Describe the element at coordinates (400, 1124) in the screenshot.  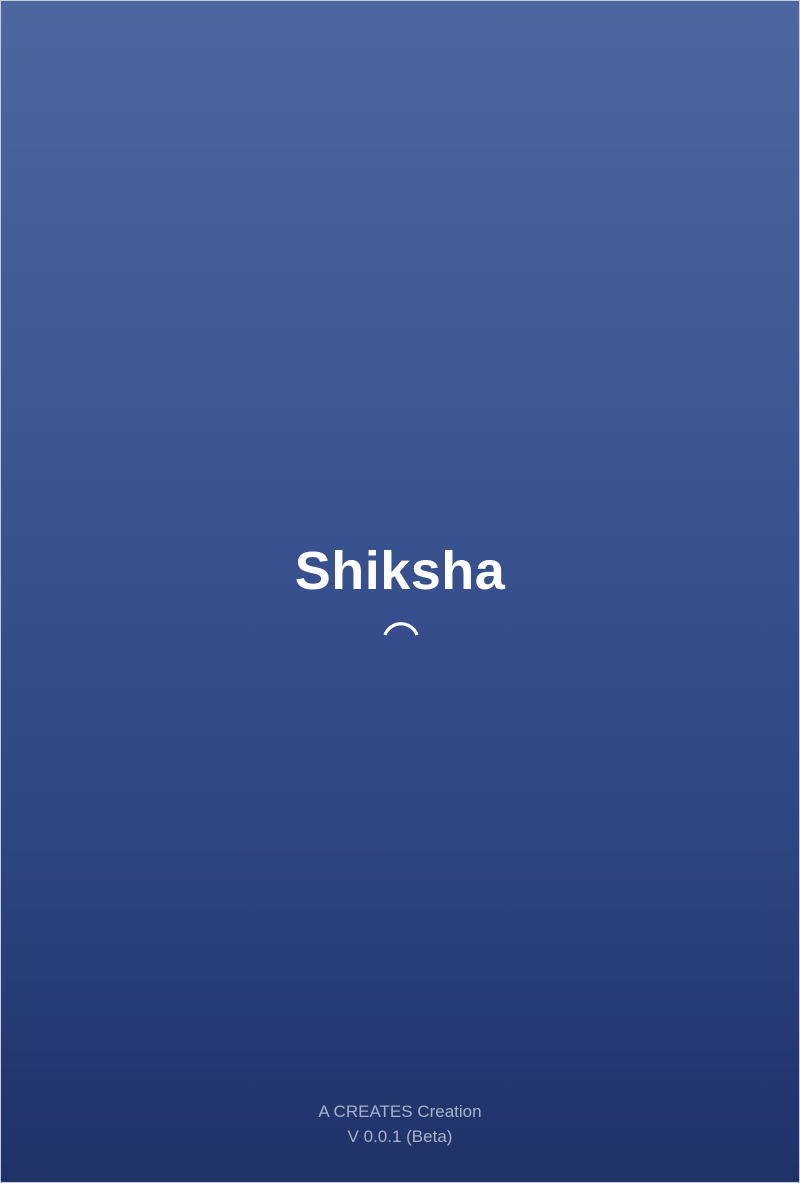
I see `footer: A CREATES Creation V 0.0.1 (Beta)` at that location.